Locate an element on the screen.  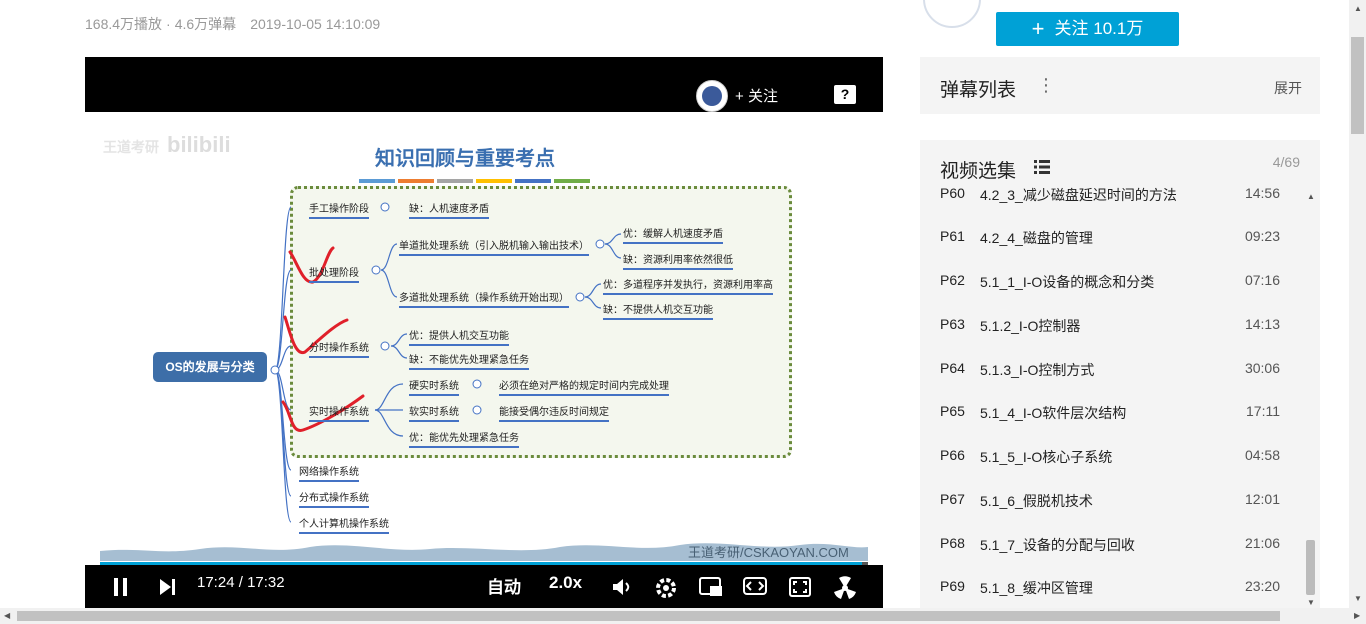
episode-item: P64 5.1.3_I-O控制方式 30:06 is located at coordinates (1110, 370).